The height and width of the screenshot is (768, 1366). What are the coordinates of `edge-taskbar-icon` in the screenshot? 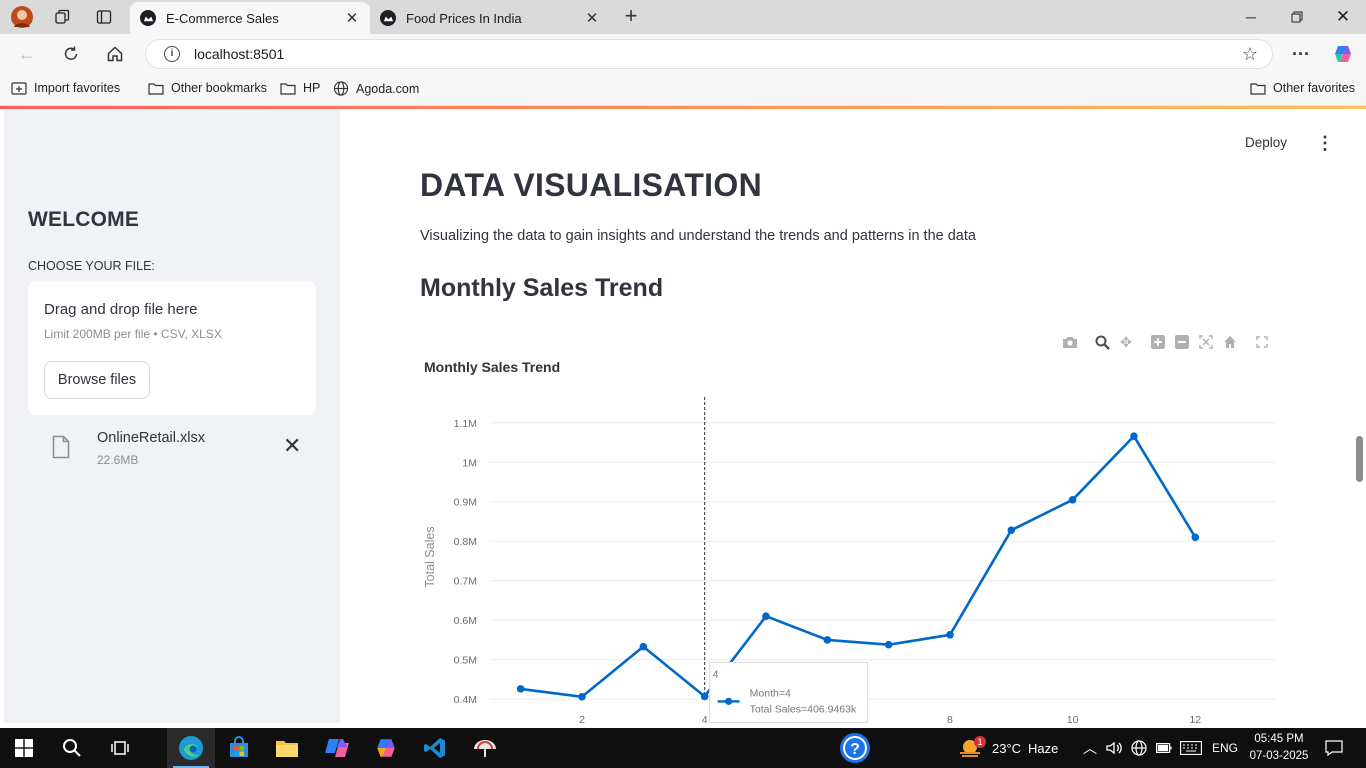 It's located at (191, 748).